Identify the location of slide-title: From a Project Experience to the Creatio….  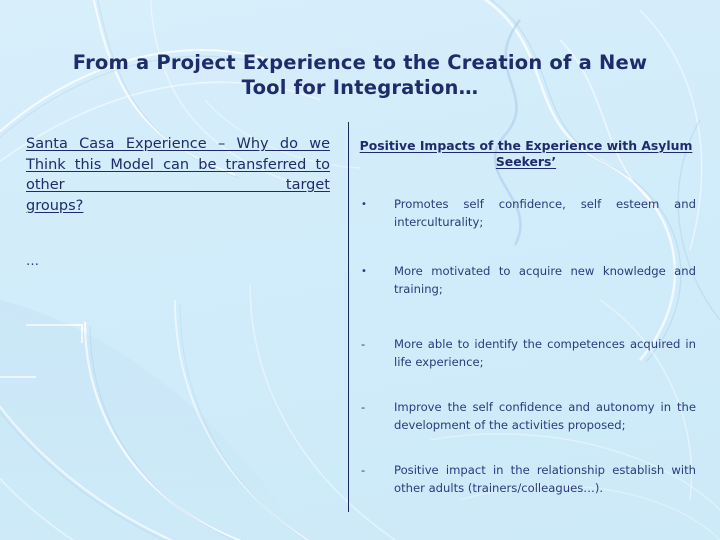
(360, 75).